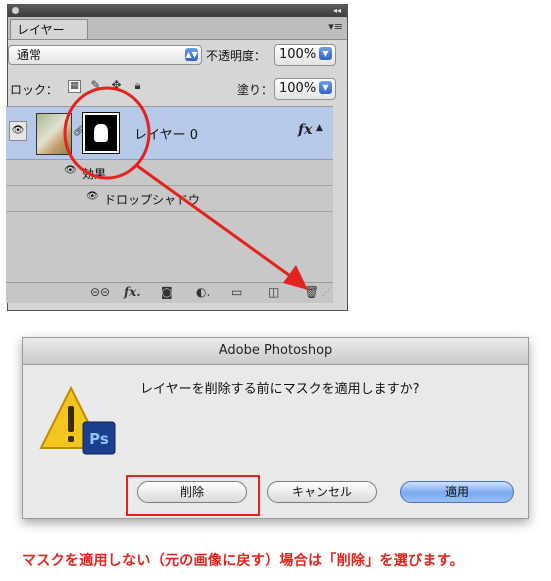  What do you see at coordinates (193, 495) in the screenshot?
I see `delete-highlight-box` at bounding box center [193, 495].